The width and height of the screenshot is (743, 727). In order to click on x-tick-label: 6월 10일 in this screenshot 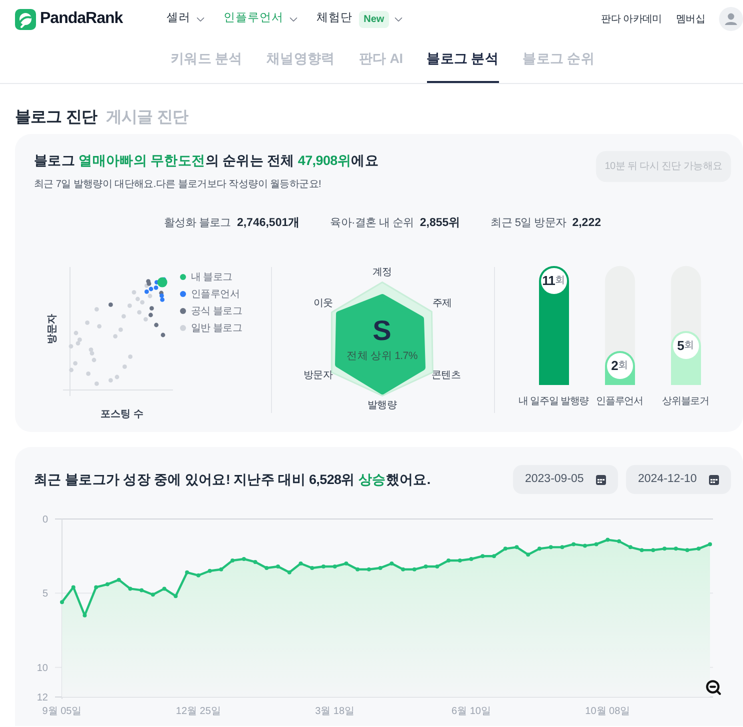, I will do `click(471, 711)`.